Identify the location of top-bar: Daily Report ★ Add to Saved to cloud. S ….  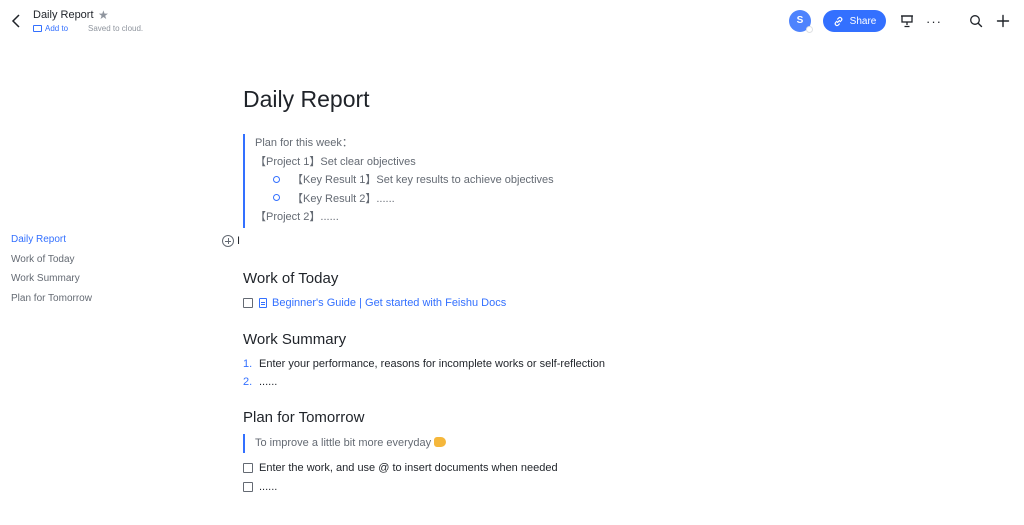
(512, 21).